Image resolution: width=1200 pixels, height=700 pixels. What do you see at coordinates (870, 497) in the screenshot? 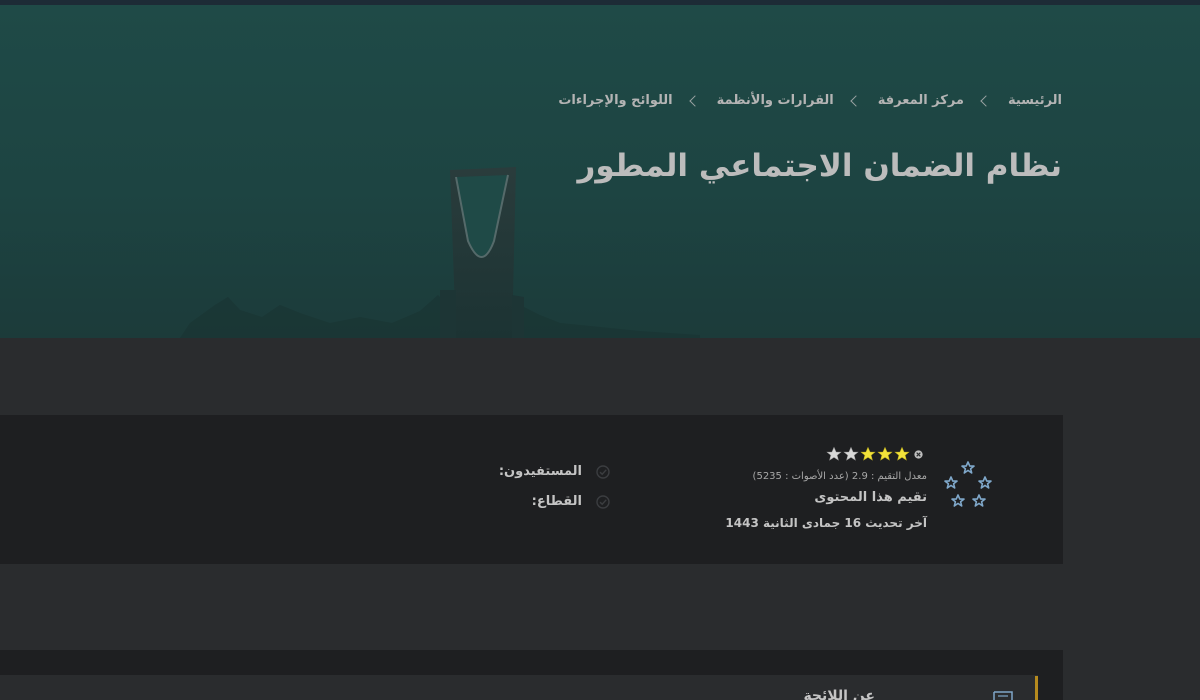
I see `rate-content-label: تقيم هذا المحتوى` at bounding box center [870, 497].